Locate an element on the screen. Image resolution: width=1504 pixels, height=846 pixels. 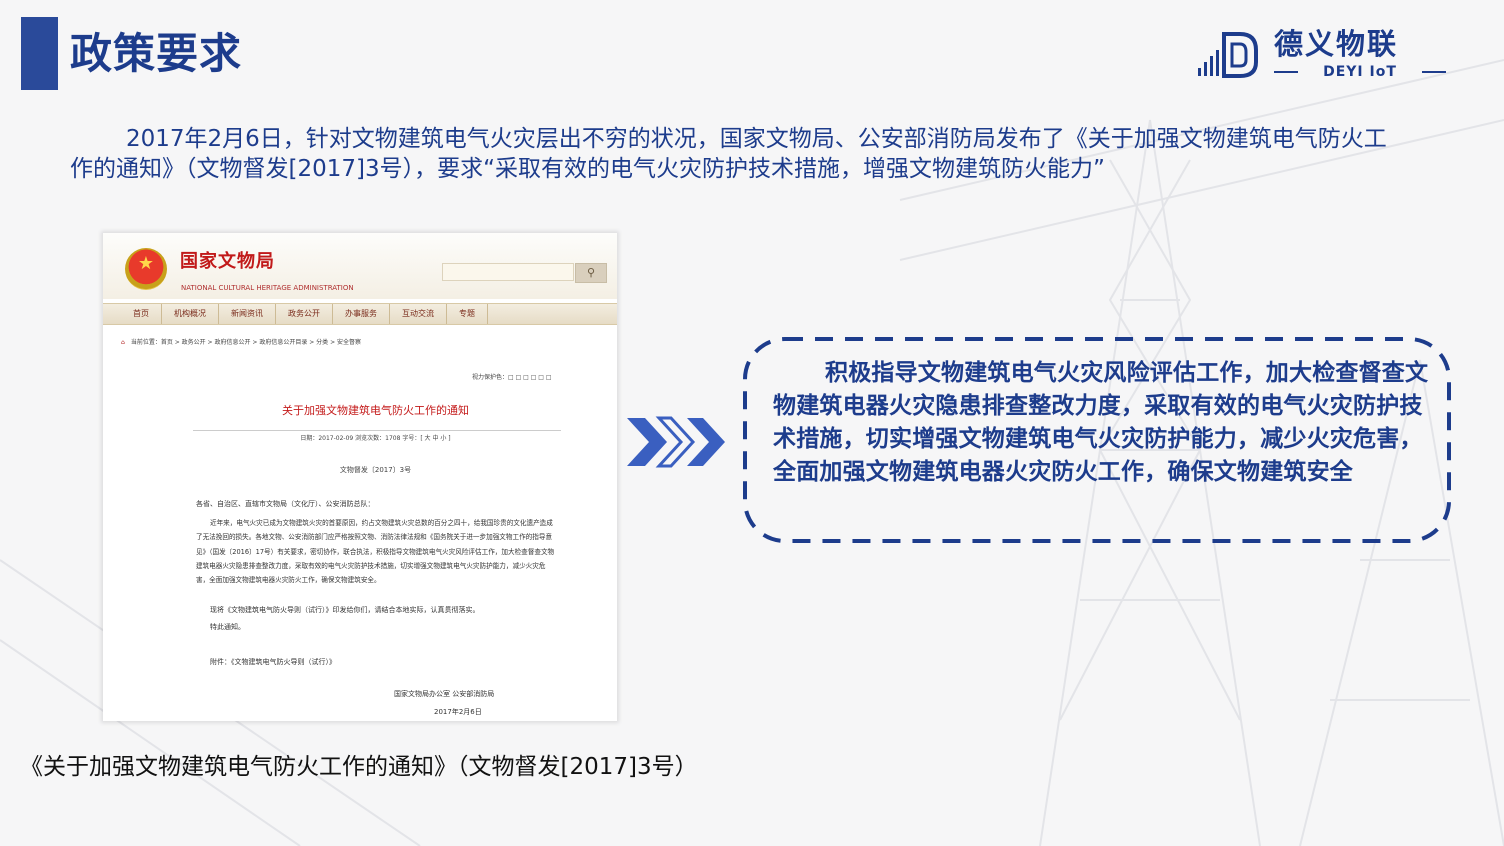
logo-english-row: DEYI IoT is located at coordinates (1360, 72).